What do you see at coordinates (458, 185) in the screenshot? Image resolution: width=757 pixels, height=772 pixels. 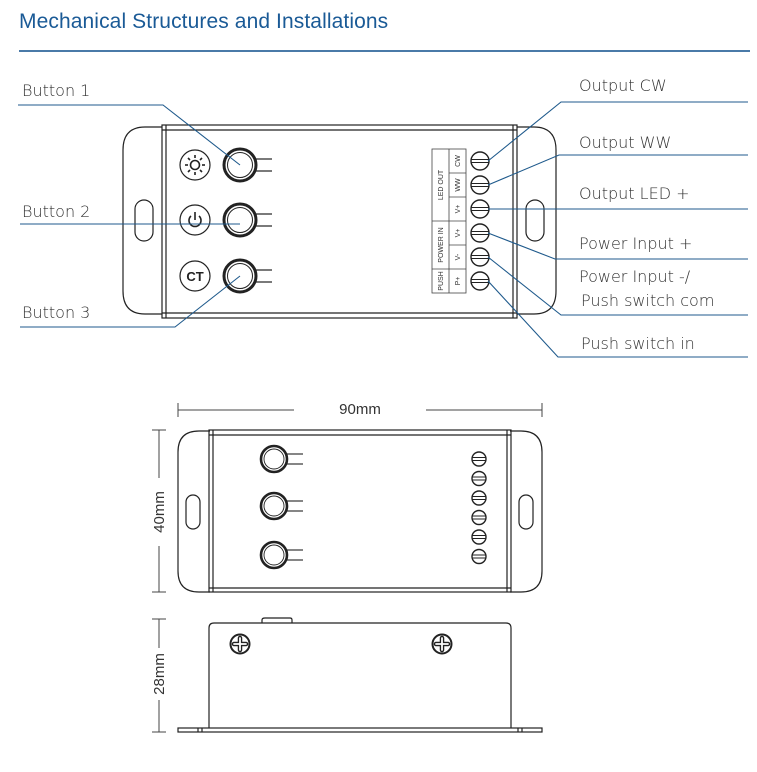 I see `pin-ww: WW` at bounding box center [458, 185].